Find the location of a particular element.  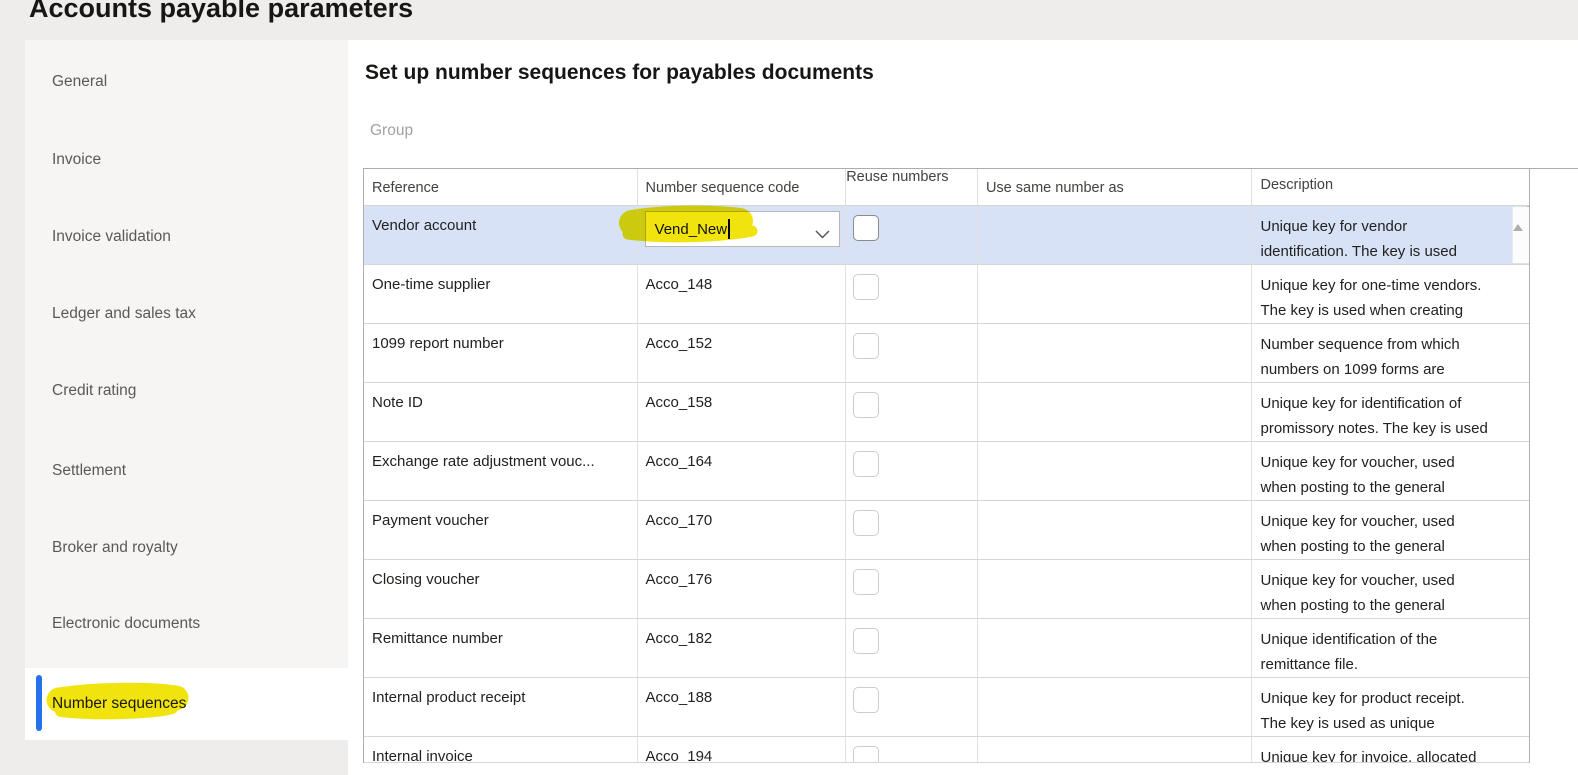

sidebar-item-number-sequences: Number sequences is located at coordinates (186, 704).